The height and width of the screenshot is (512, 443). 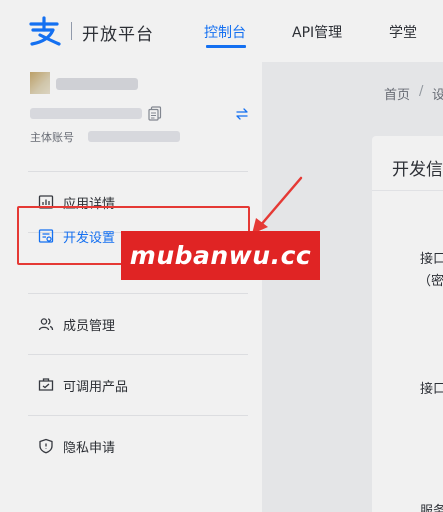 I want to click on card-divider, so click(x=407, y=190).